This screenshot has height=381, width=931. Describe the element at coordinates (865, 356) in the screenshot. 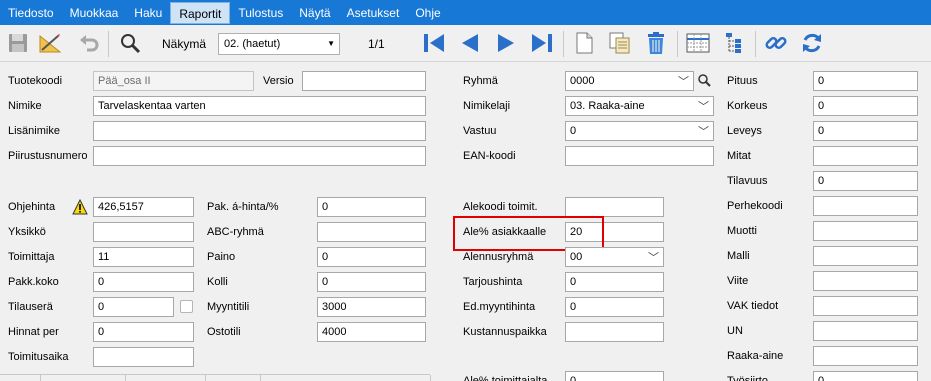

I see `raakaaine-field` at that location.